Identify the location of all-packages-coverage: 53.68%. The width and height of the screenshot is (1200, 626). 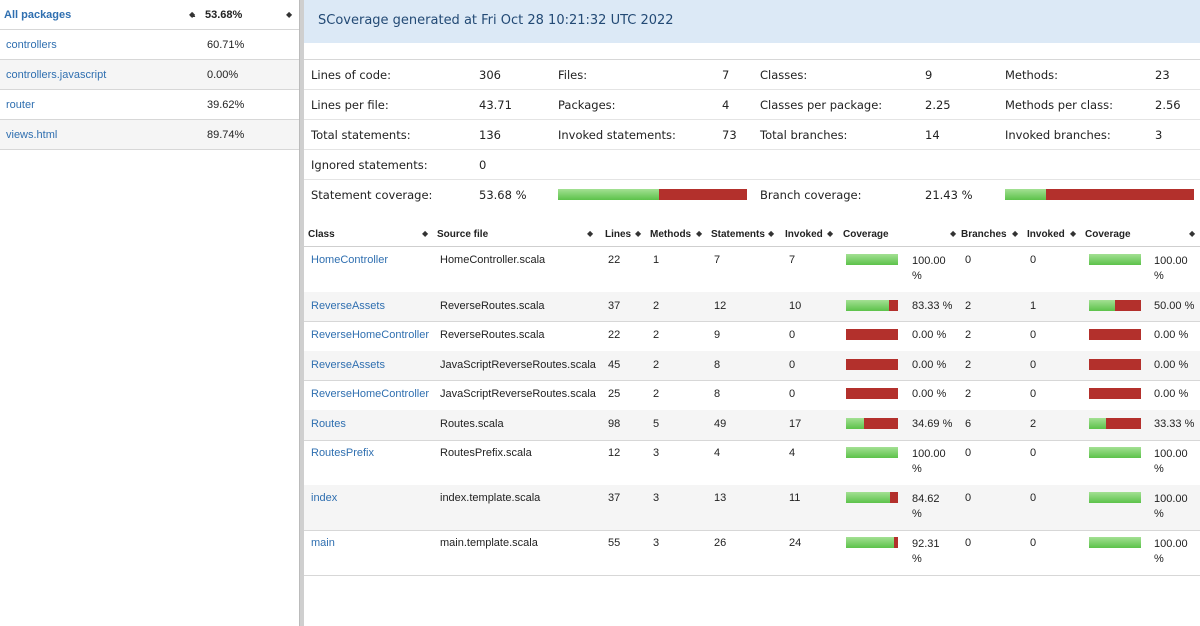
(224, 14).